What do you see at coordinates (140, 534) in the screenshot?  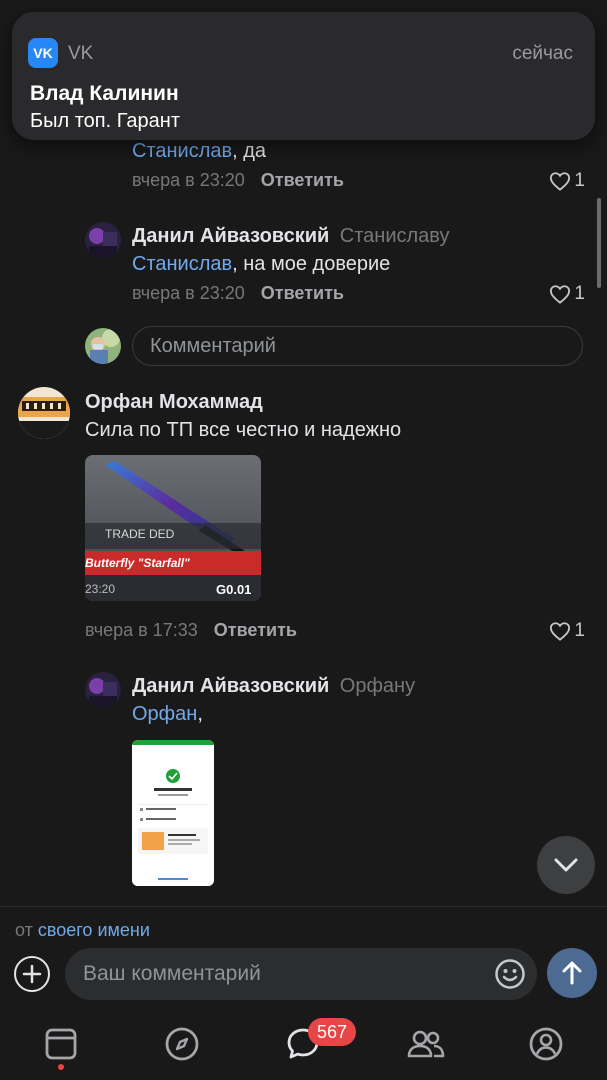 I see `image-label: TRADE DED` at bounding box center [140, 534].